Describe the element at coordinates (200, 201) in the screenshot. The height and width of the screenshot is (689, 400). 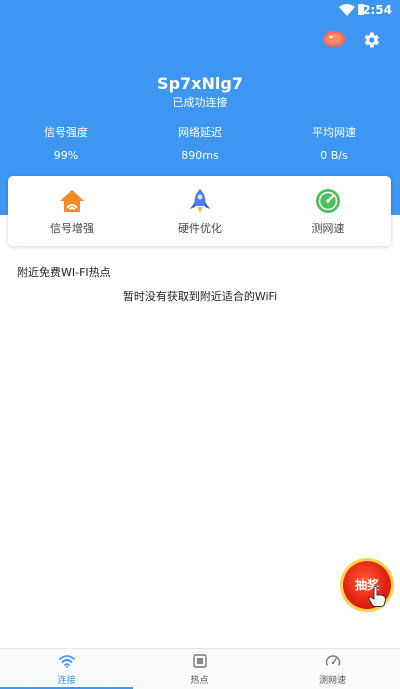
I see `rocket-icon` at that location.